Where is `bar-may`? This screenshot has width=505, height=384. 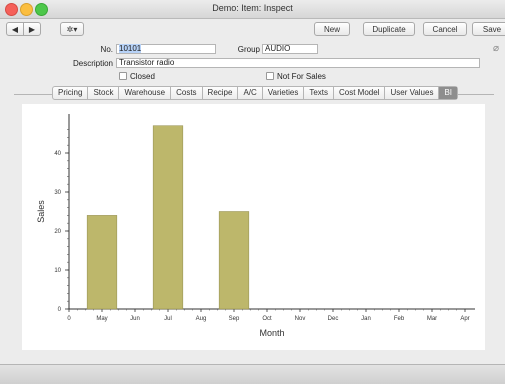
bar-may is located at coordinates (102, 262).